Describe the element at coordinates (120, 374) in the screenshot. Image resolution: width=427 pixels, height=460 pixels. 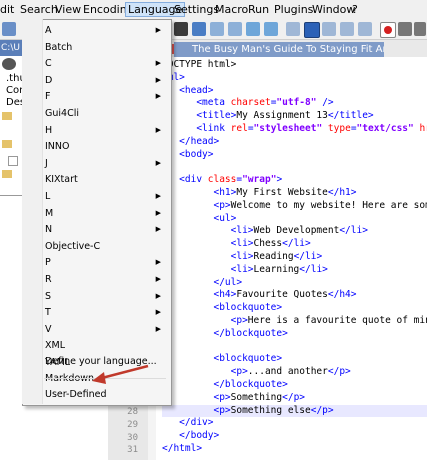
I see `annotation-arrow-icon` at that location.